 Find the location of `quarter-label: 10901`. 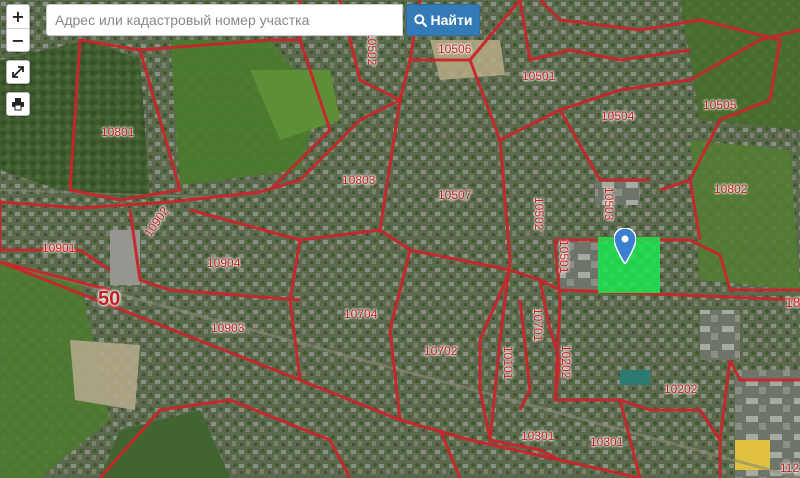

quarter-label: 10901 is located at coordinates (59, 248).